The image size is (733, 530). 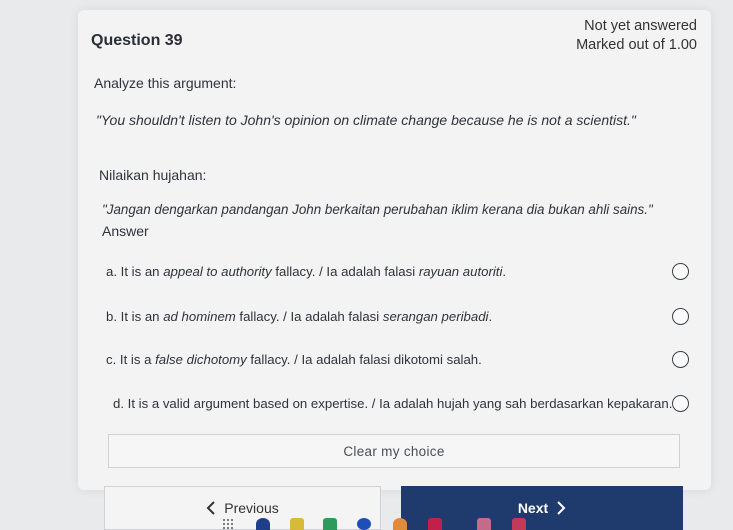 I want to click on option-a-radio, so click(x=680, y=271).